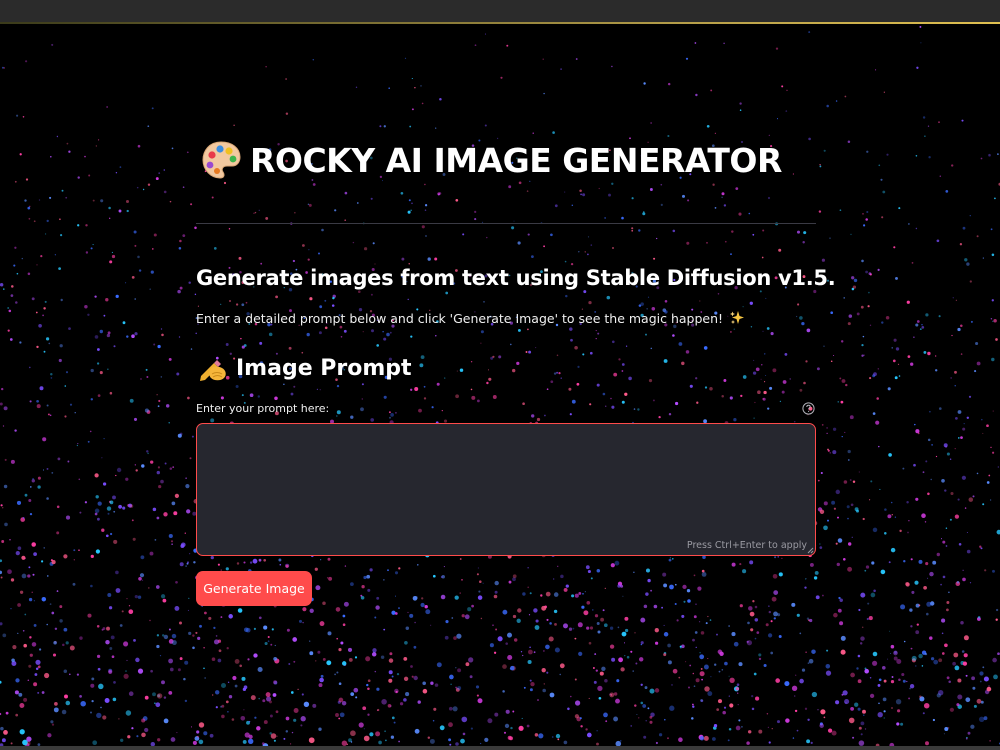  Describe the element at coordinates (808, 408) in the screenshot. I see `help-circle-icon` at that location.